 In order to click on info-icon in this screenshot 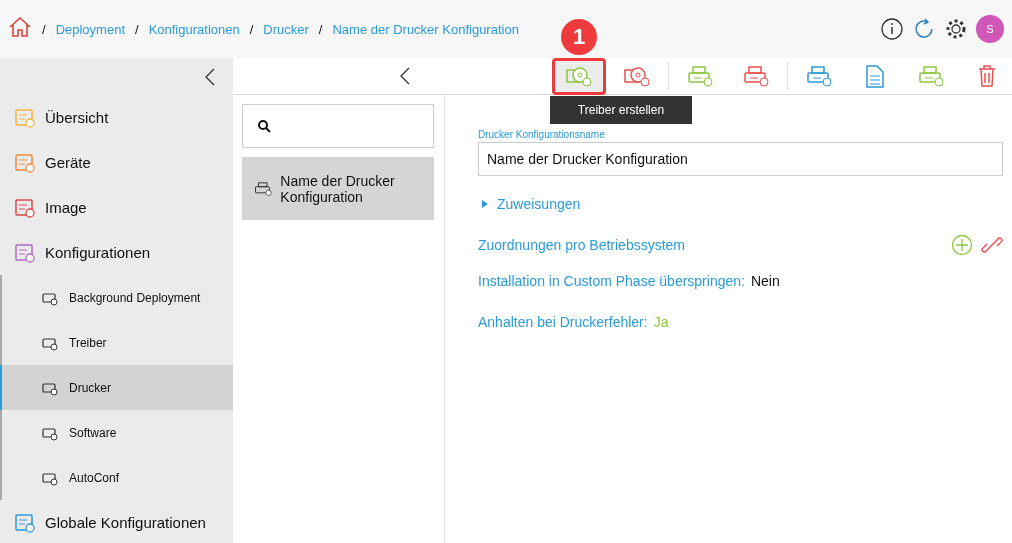, I will do `click(892, 29)`.